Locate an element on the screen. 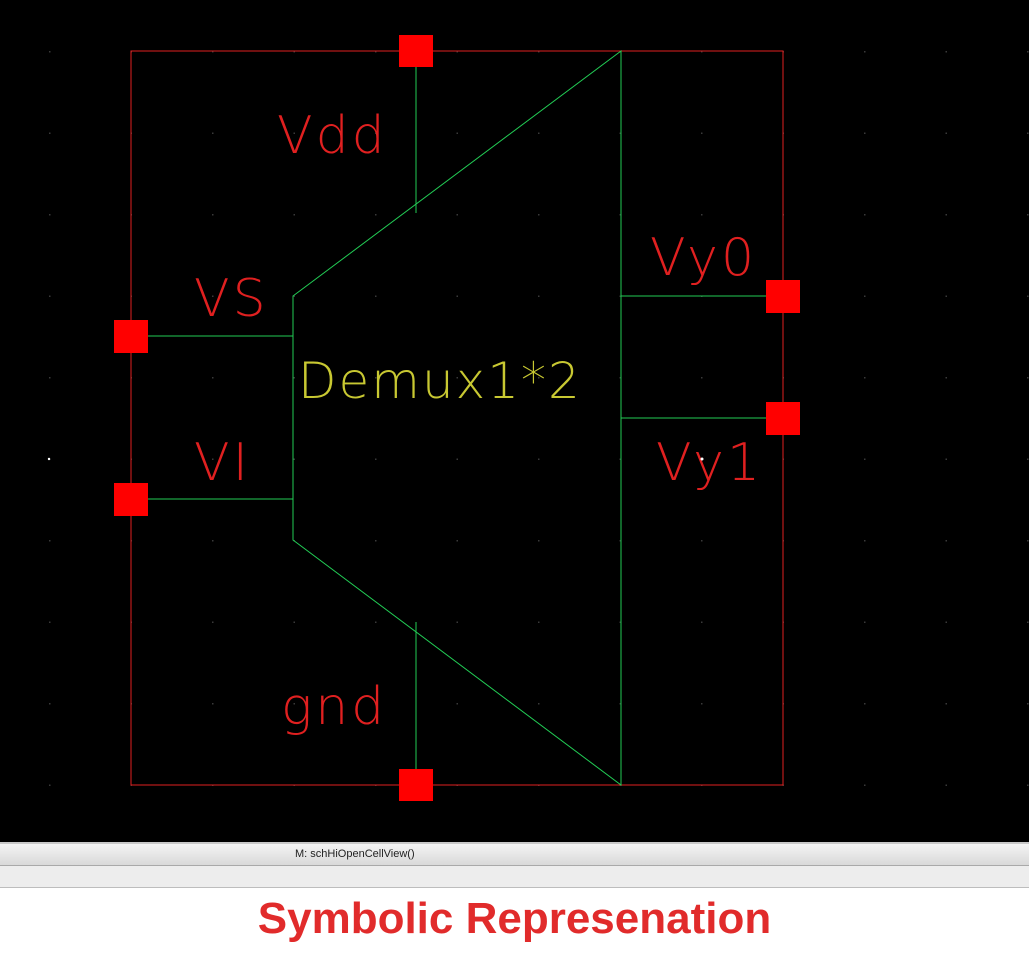 This screenshot has width=1029, height=955. origin-dot is located at coordinates (49, 459).